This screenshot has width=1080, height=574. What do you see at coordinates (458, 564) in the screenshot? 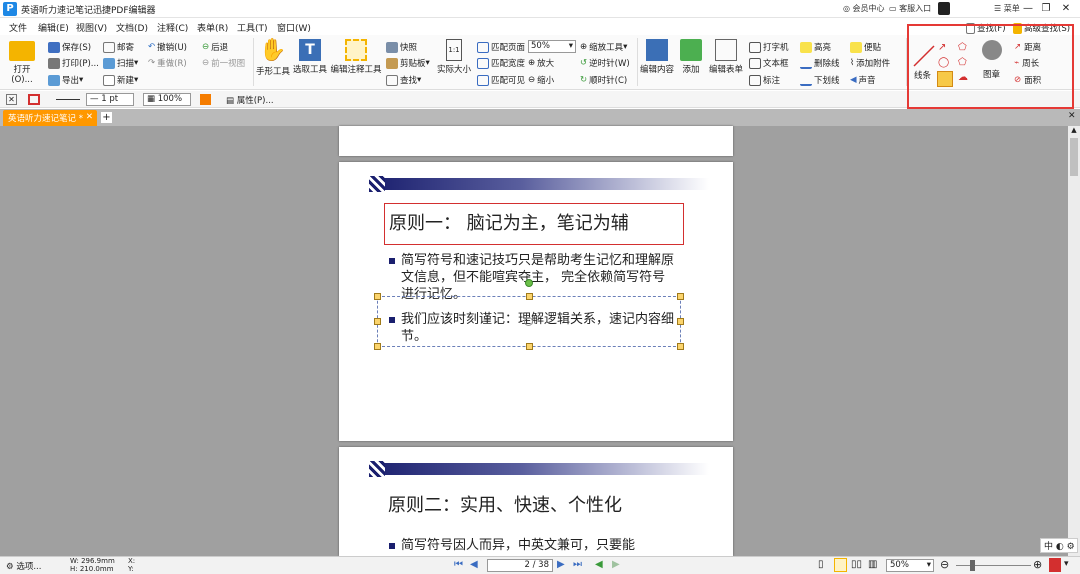
I see `first-page-icon: ⏮` at bounding box center [458, 564].